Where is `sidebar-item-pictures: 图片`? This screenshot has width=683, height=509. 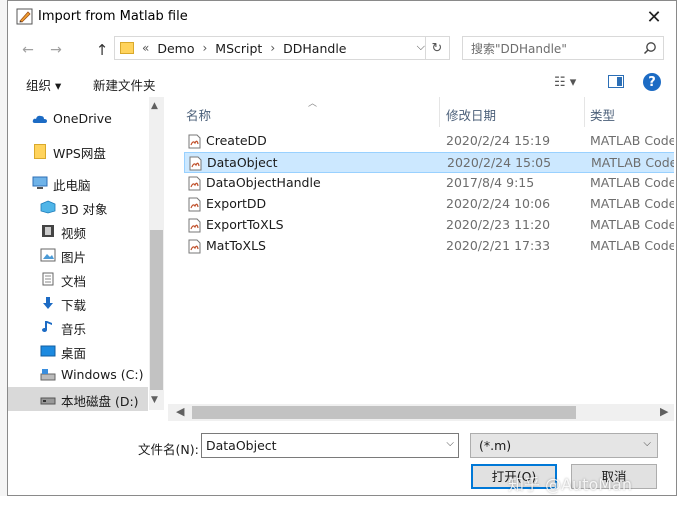
sidebar-item-pictures: 图片 is located at coordinates (78, 255).